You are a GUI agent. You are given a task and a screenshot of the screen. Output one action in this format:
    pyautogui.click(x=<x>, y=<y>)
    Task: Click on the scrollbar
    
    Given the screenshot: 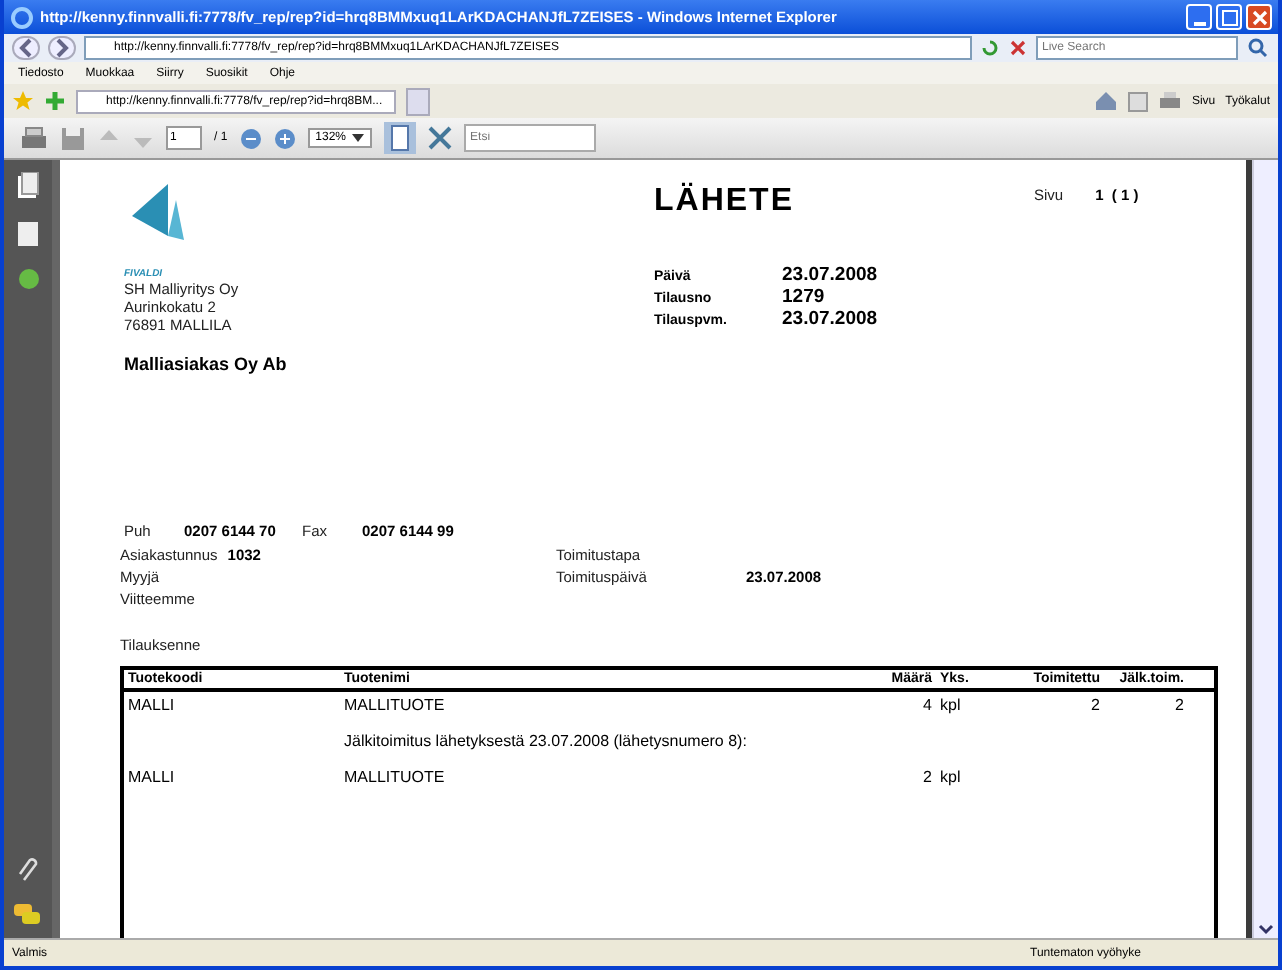 What is the action you would take?
    pyautogui.click(x=1265, y=549)
    